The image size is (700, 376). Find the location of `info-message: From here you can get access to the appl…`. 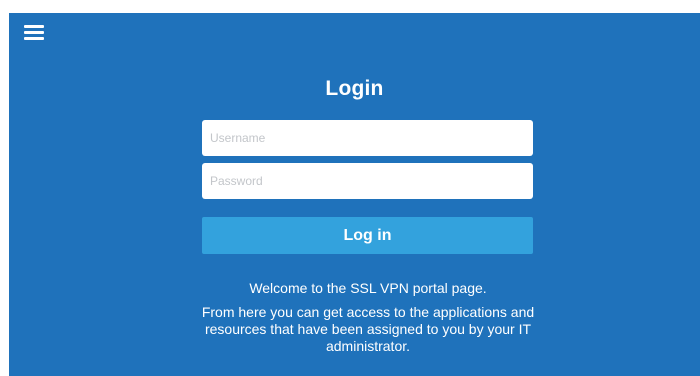

info-message: From here you can get access to the appl… is located at coordinates (368, 329).